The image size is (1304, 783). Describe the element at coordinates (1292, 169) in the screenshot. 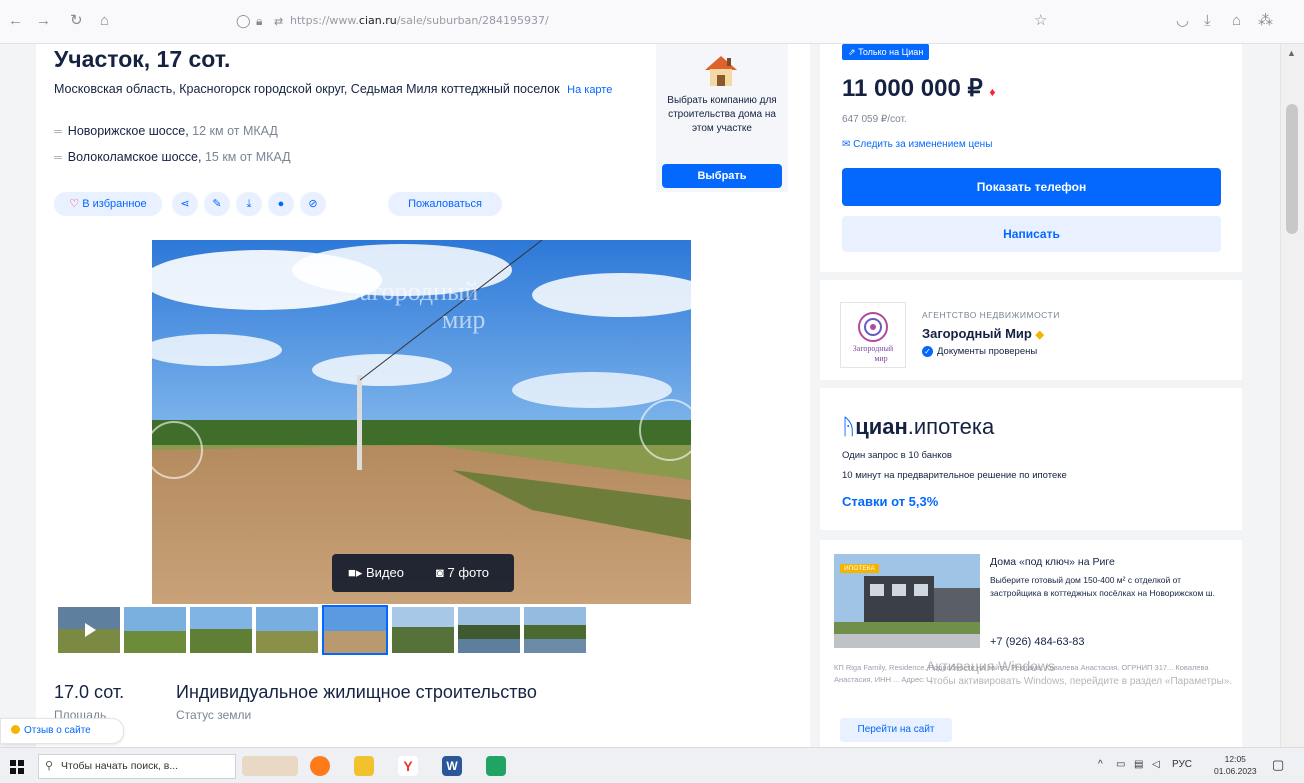

I see `scroll-thumb` at that location.